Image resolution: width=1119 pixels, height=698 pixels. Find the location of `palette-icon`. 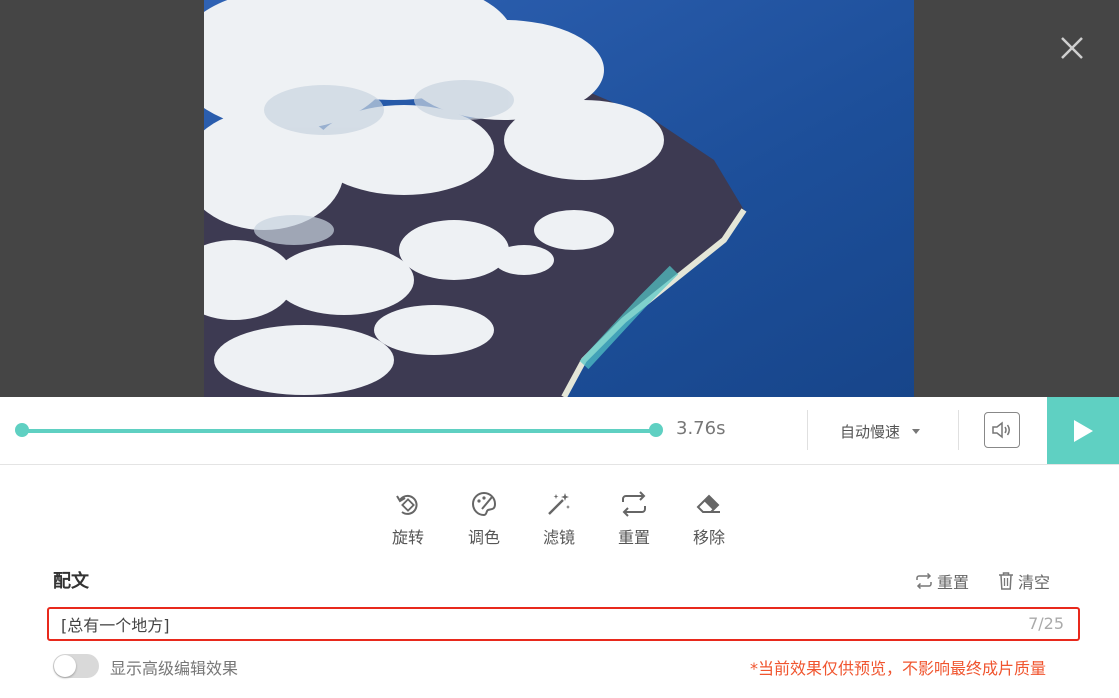

palette-icon is located at coordinates (484, 504).